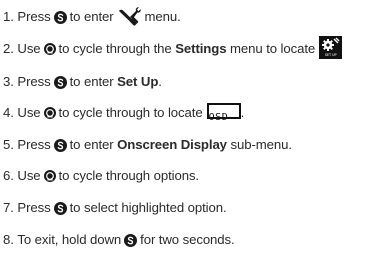 This screenshot has height=263, width=386. What do you see at coordinates (261, 144) in the screenshot?
I see `step-text: sub-menu.` at bounding box center [261, 144].